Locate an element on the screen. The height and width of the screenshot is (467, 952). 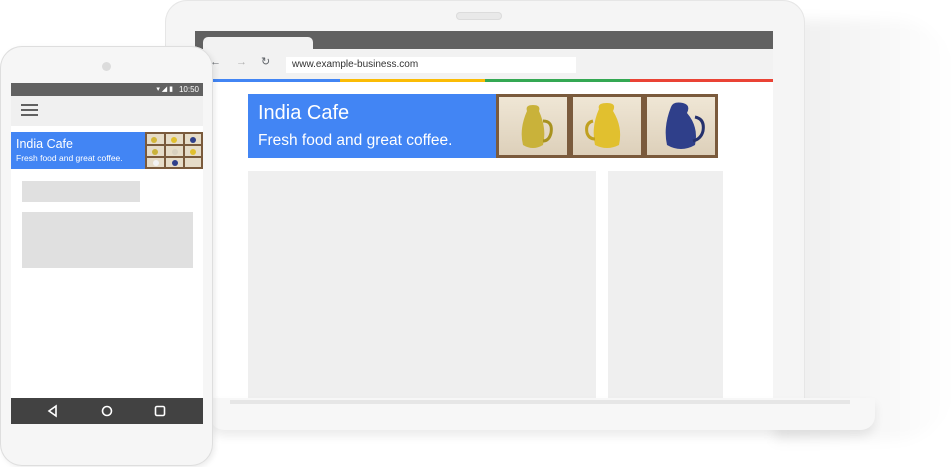
wifi-icon: ▾ is located at coordinates (158, 89).